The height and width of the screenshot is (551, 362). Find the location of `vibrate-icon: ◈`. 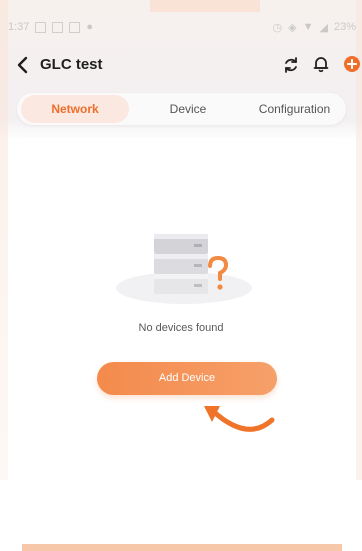

vibrate-icon: ◈ is located at coordinates (292, 27).